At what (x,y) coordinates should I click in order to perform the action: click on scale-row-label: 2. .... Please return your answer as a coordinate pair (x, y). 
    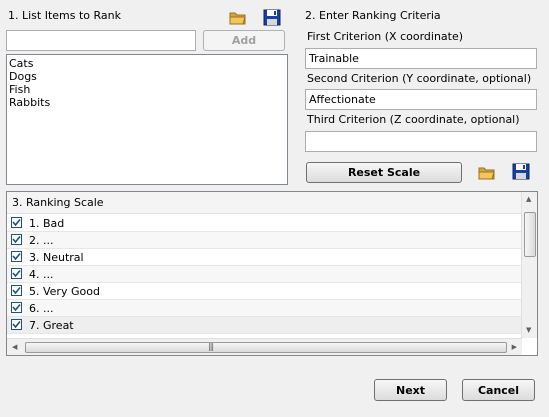
    Looking at the image, I should click on (41, 240).